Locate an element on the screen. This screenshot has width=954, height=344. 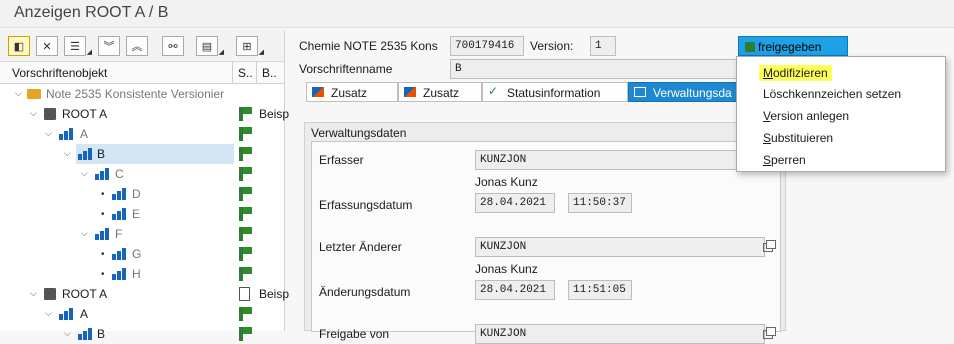
tree-toolbar: ◧ ✕ ☰ ◢ ︾ ︽ ⚯ ▤ ◢ ⊞ ◢ is located at coordinates (142, 46).